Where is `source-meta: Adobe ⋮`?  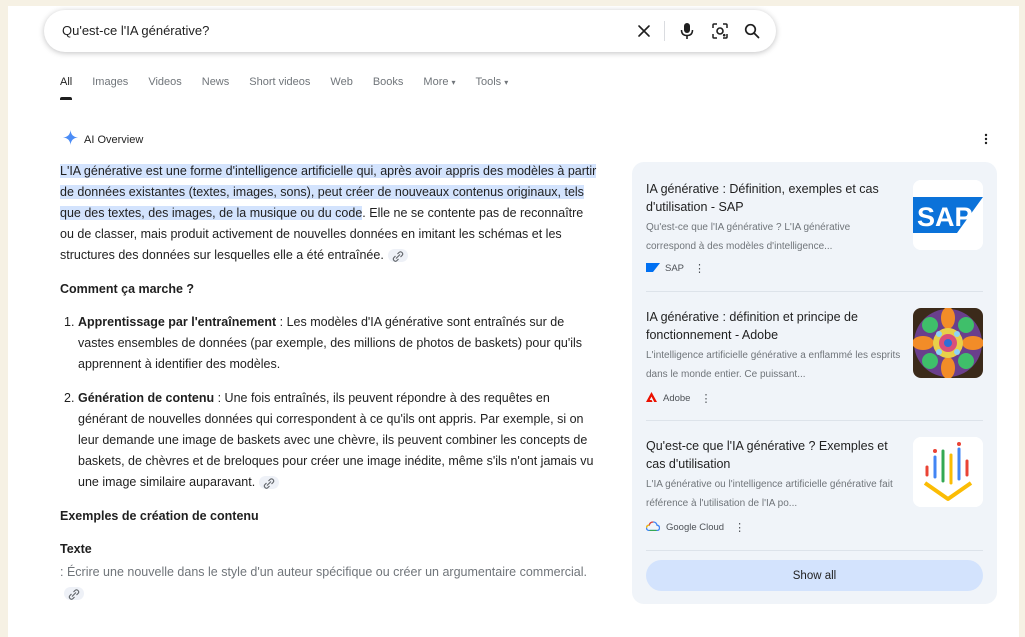 source-meta: Adobe ⋮ is located at coordinates (678, 398).